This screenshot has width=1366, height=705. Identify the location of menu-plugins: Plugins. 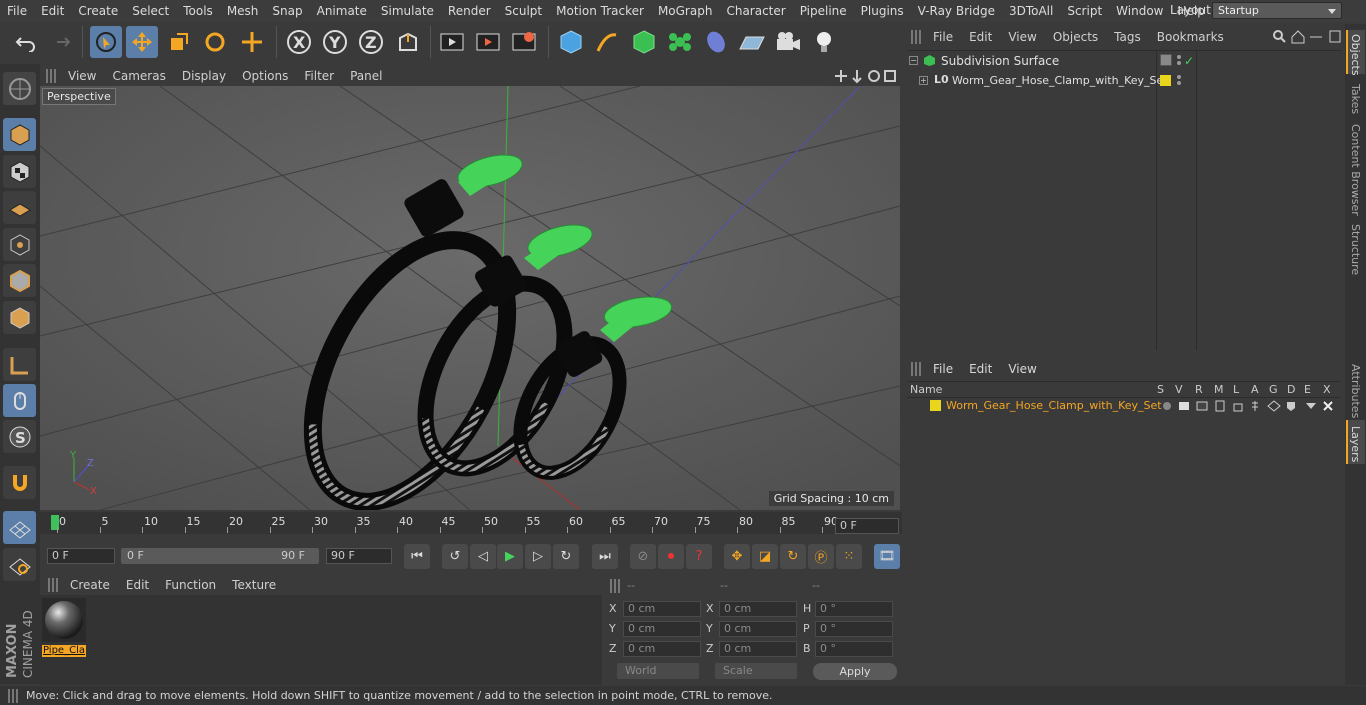
(882, 11).